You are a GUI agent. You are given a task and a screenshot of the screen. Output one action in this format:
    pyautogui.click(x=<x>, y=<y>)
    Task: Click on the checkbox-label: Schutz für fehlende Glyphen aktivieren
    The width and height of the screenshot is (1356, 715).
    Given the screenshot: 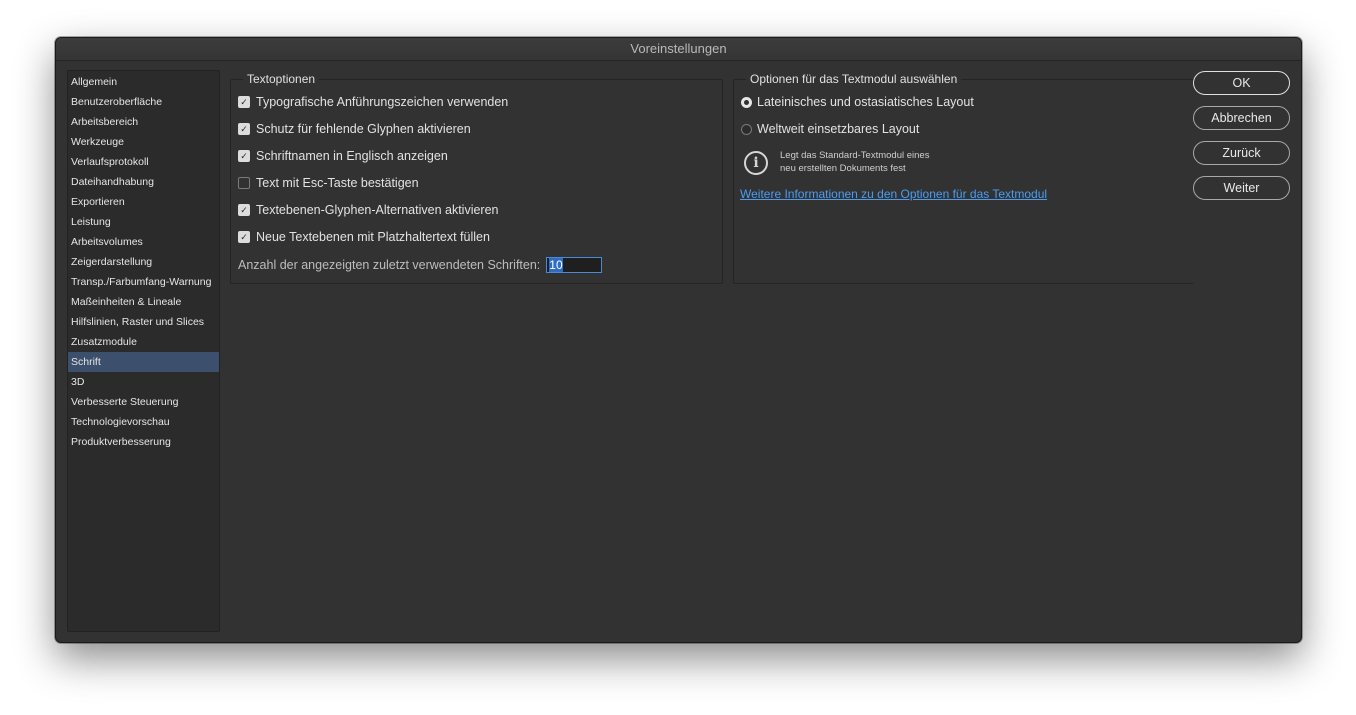 What is the action you would take?
    pyautogui.click(x=363, y=129)
    